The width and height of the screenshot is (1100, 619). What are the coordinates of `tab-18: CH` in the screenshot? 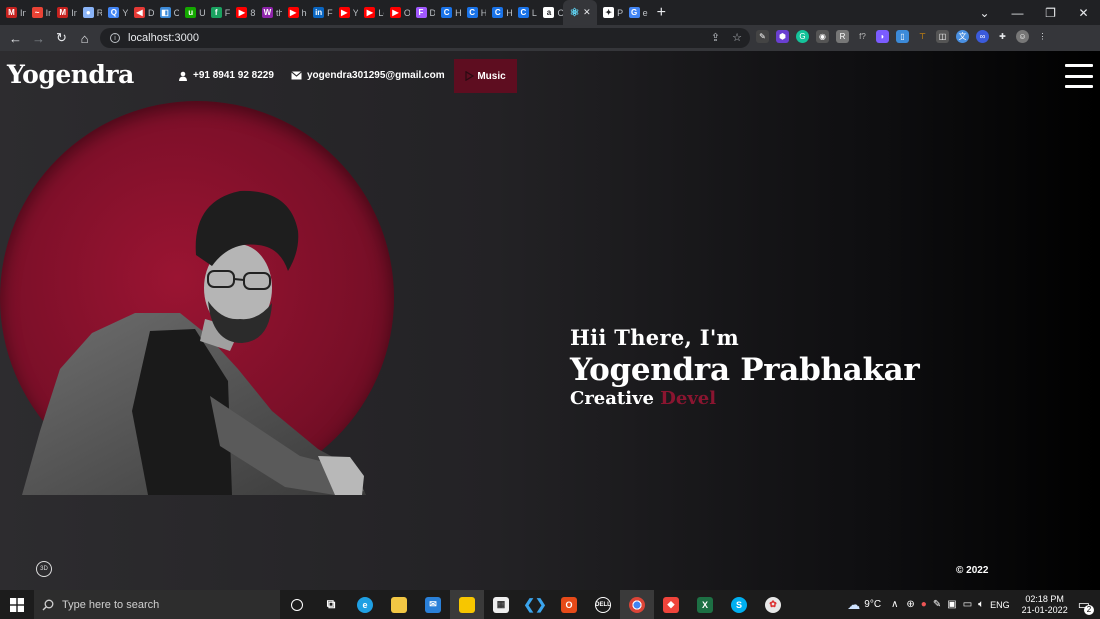 It's located at (473, 12).